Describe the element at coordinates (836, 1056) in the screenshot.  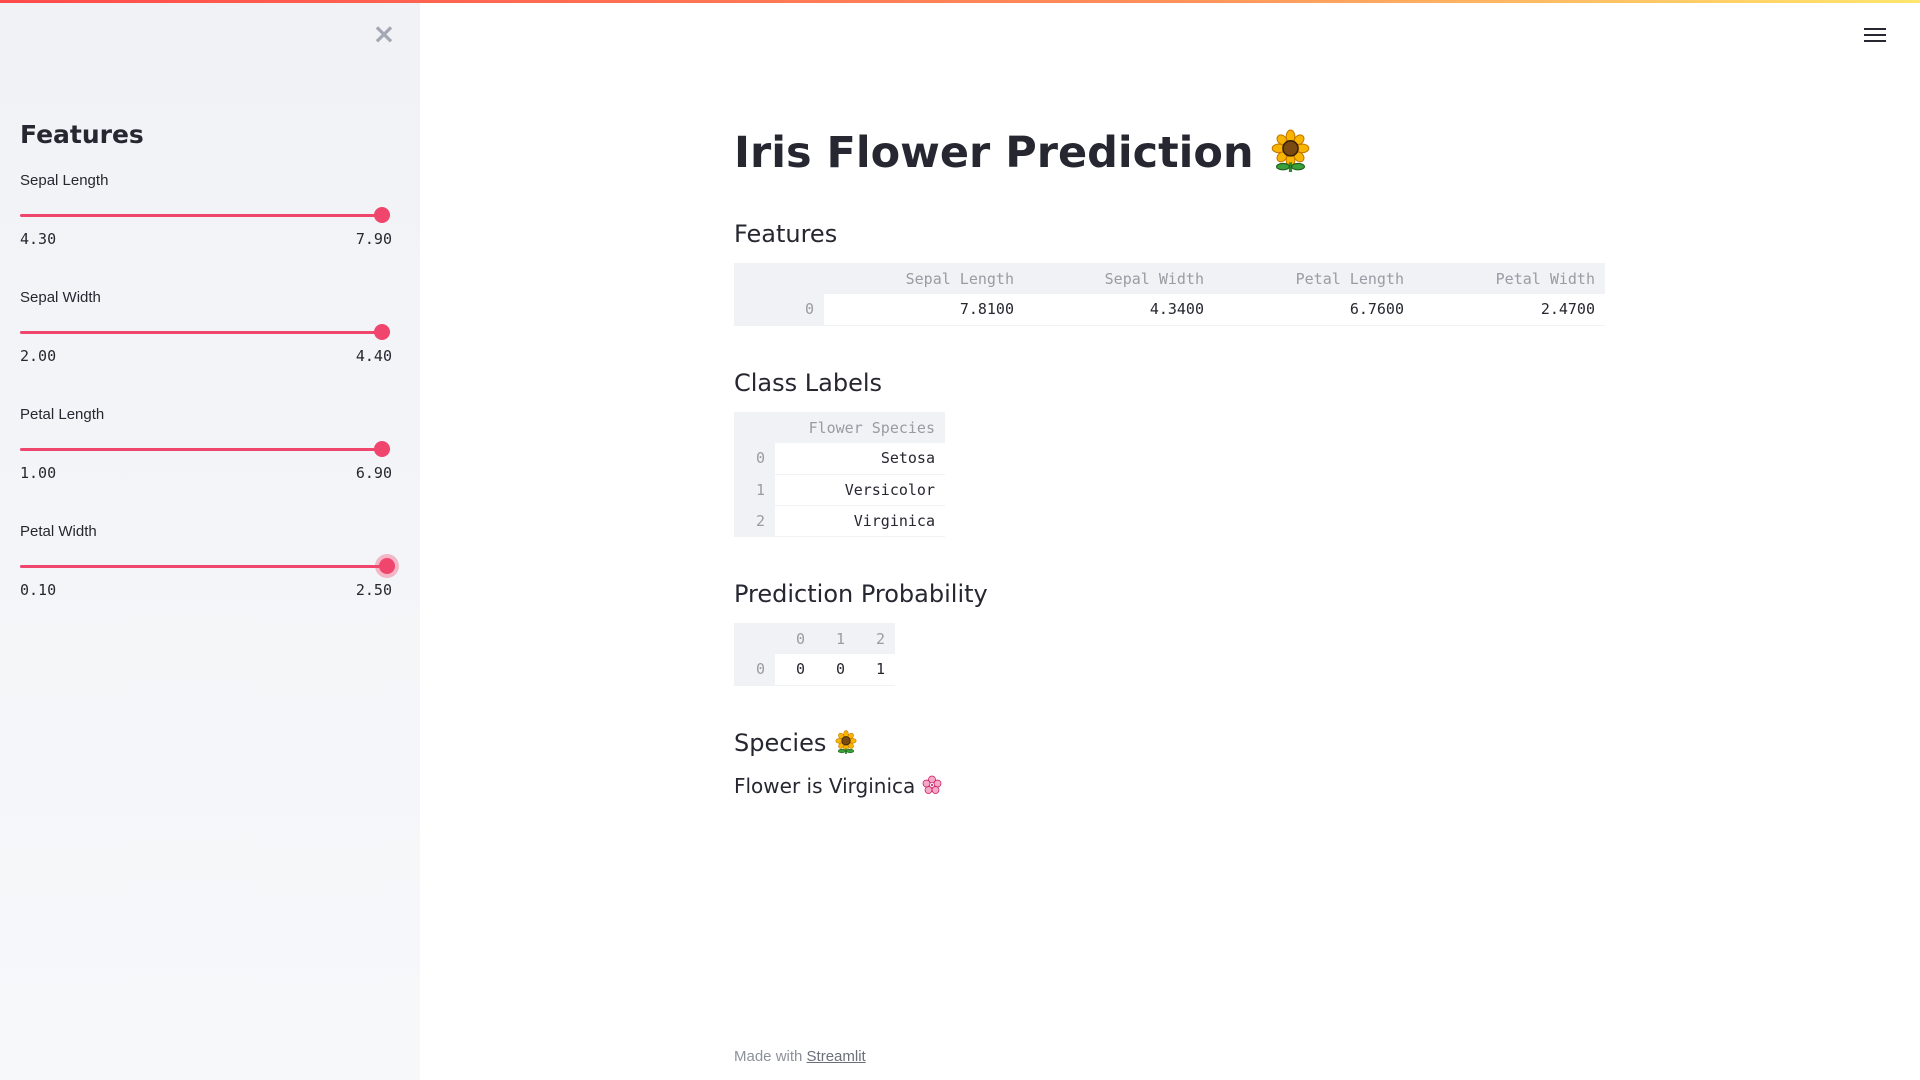
I see `streamlit-link: Streamlit` at that location.